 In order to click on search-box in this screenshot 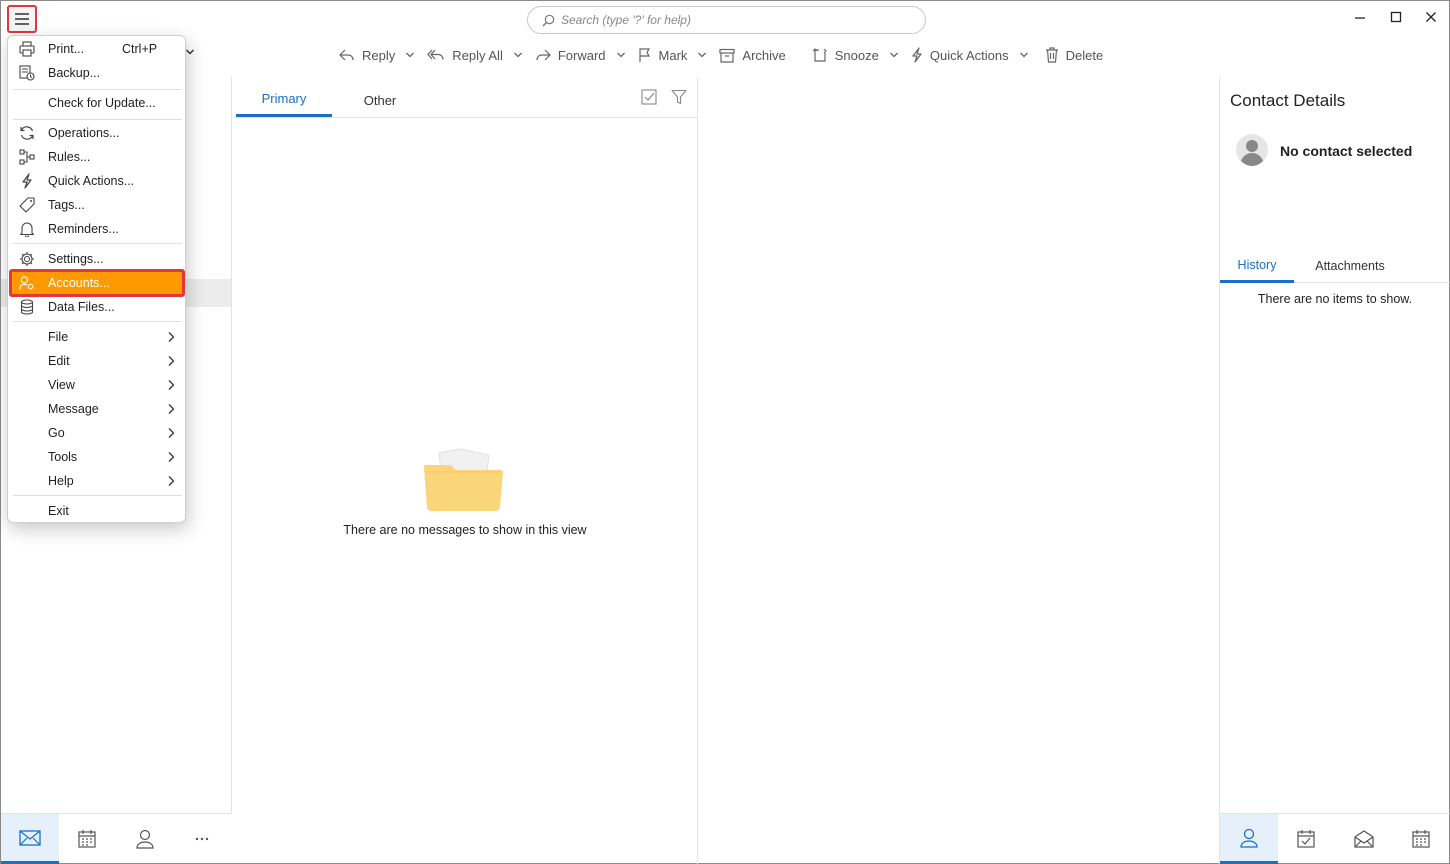, I will do `click(726, 20)`.